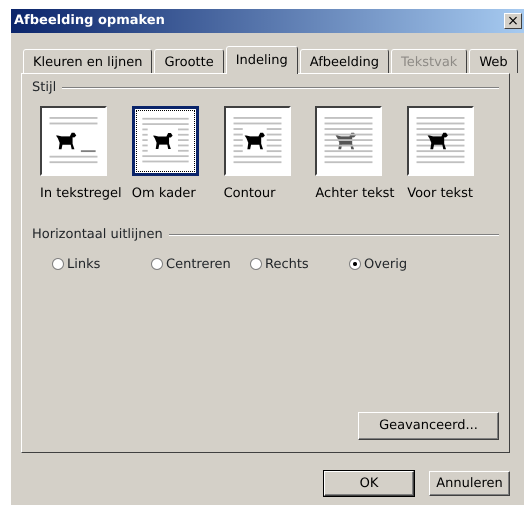 The height and width of the screenshot is (505, 524). I want to click on dialog-button: OK, so click(369, 483).